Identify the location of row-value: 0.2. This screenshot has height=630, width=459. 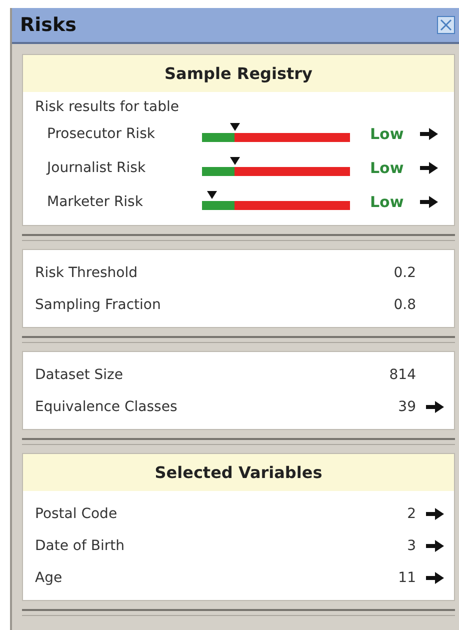
(405, 273).